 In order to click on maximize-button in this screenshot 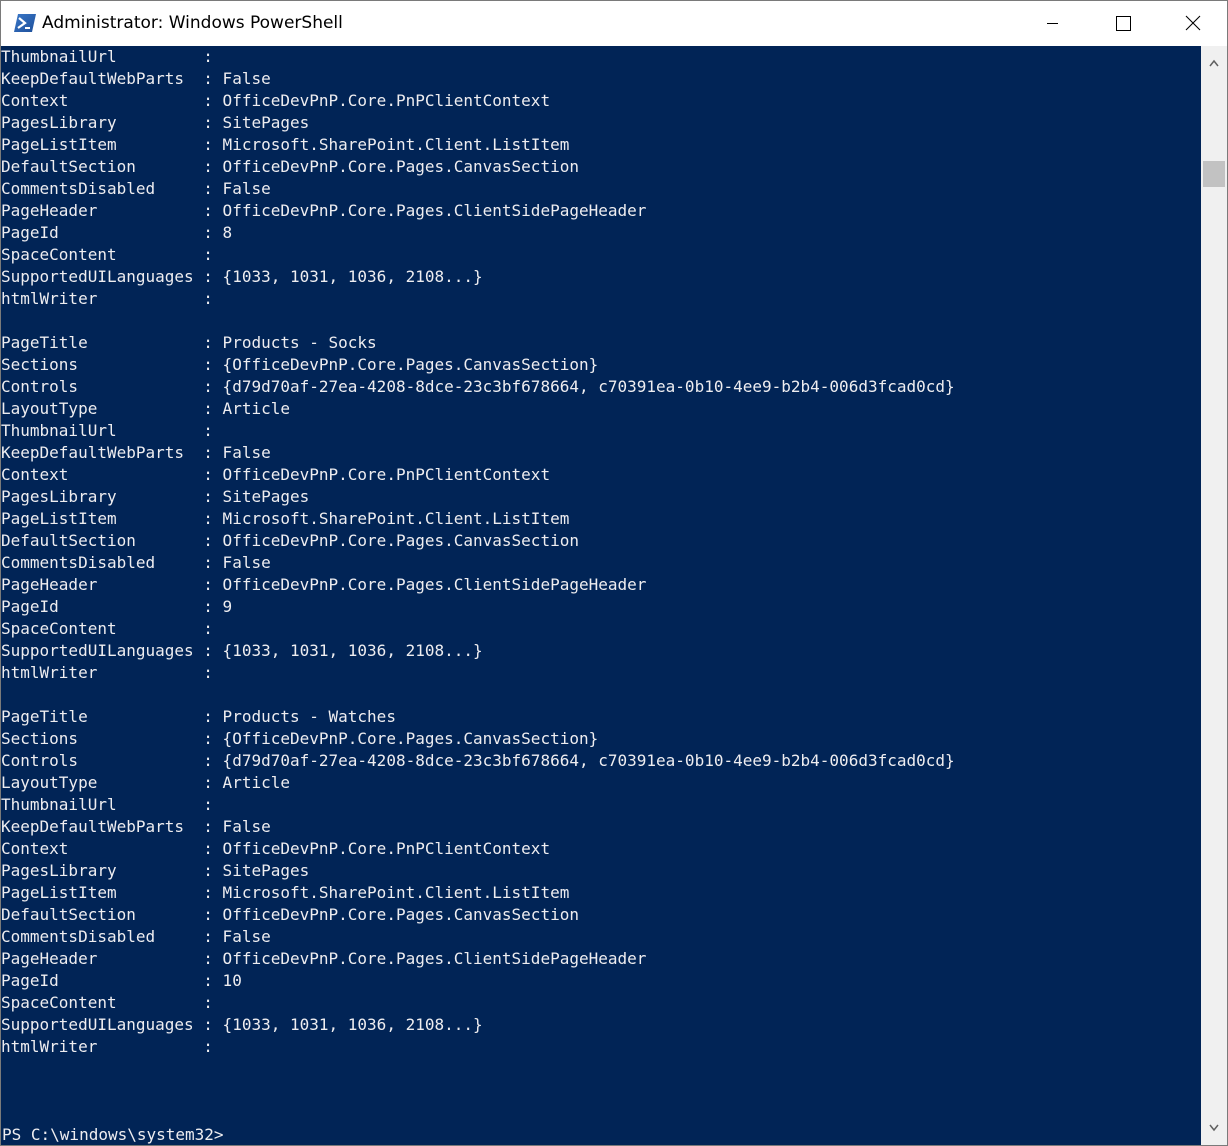, I will do `click(1122, 23)`.